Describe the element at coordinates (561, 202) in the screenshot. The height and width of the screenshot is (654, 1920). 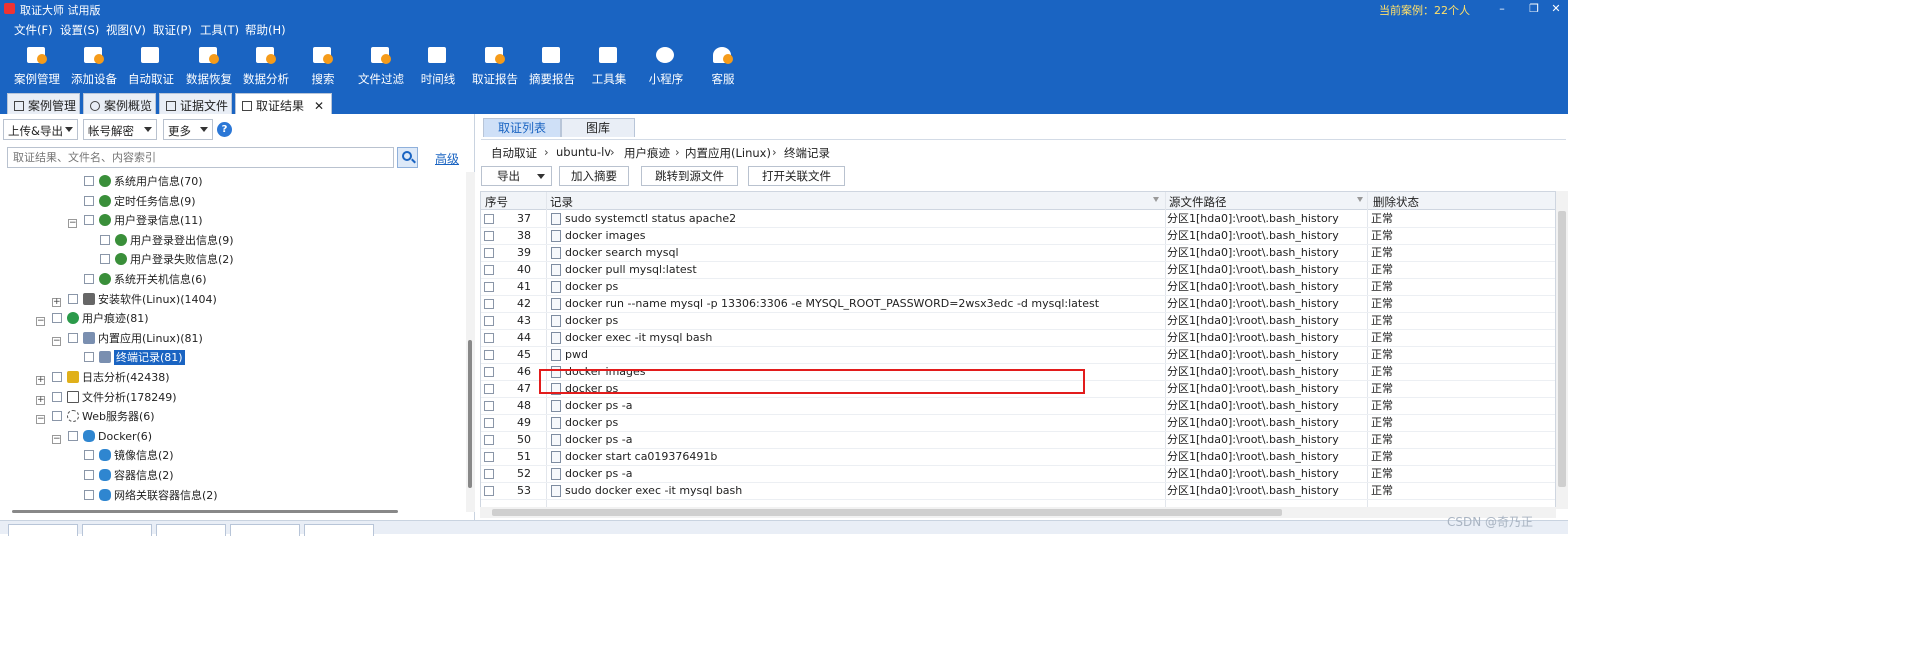
I see `column-header-record: 记录` at that location.